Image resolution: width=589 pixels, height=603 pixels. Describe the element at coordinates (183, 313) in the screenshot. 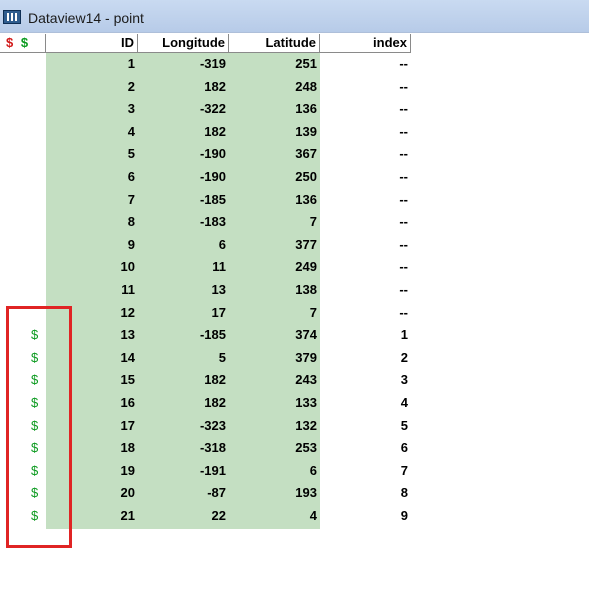

I see `cell-longitude: 17` at that location.